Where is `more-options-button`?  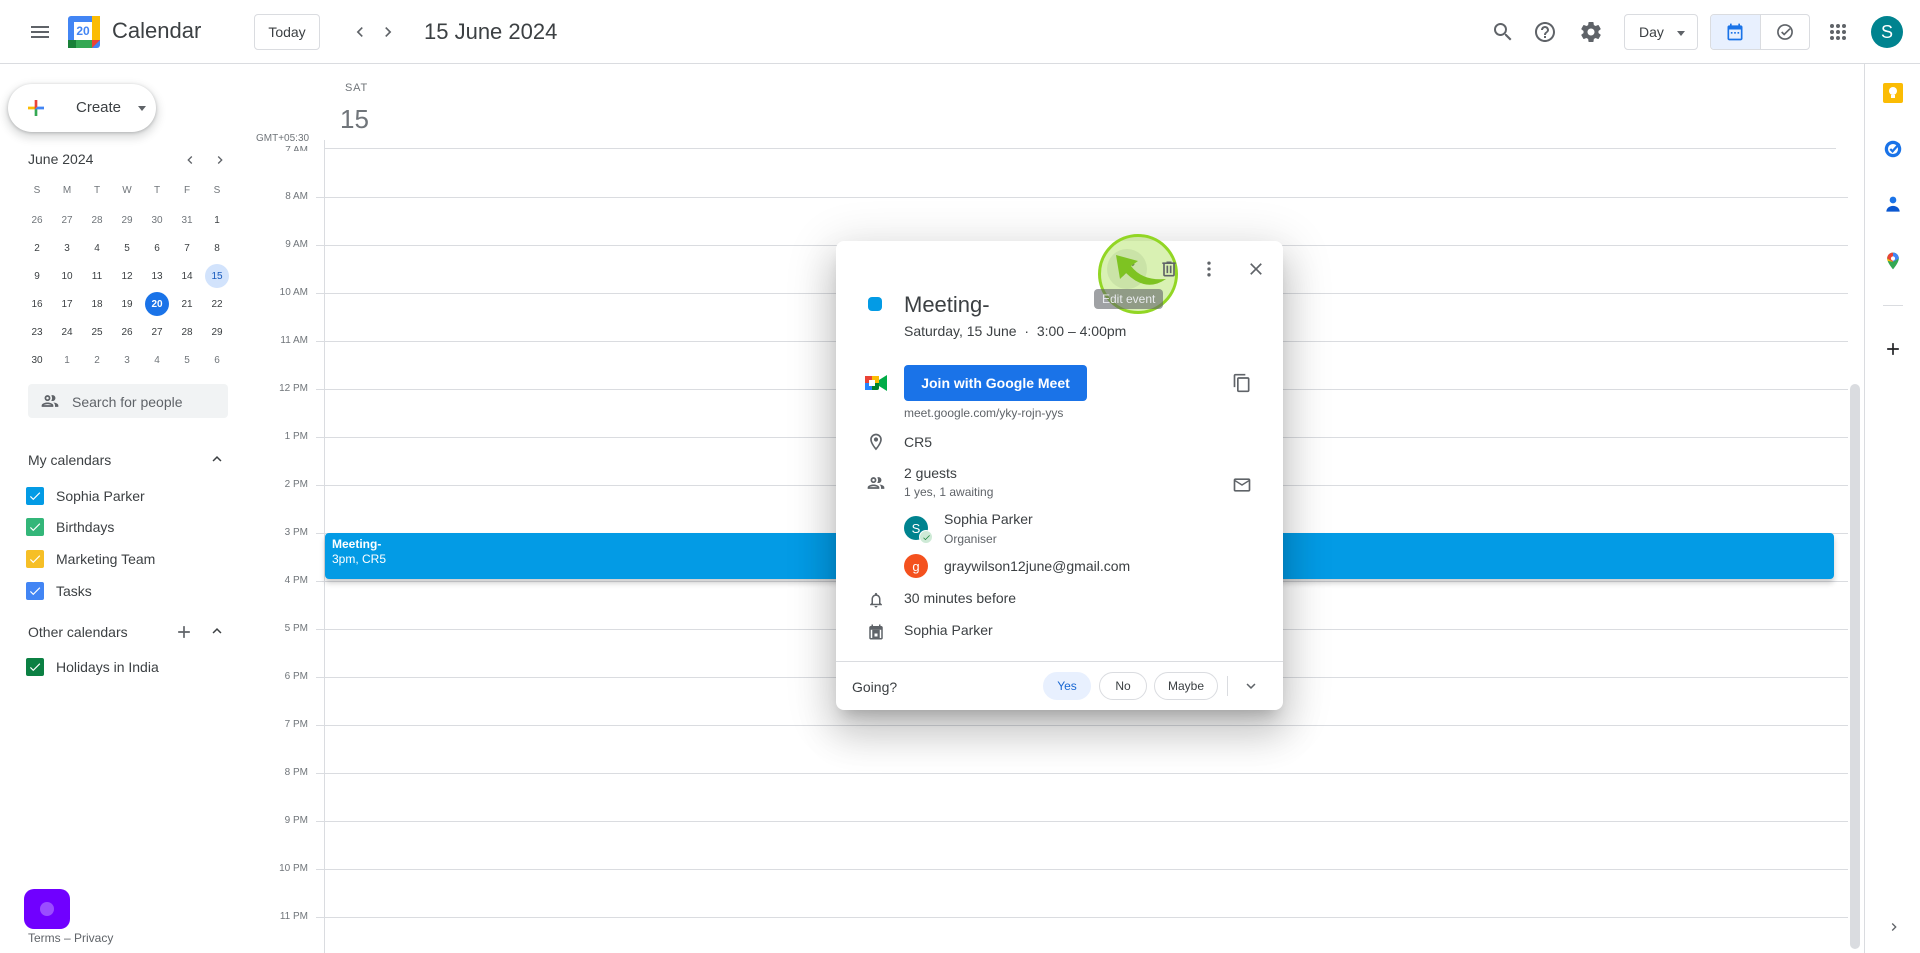
more-options-button is located at coordinates (1209, 269).